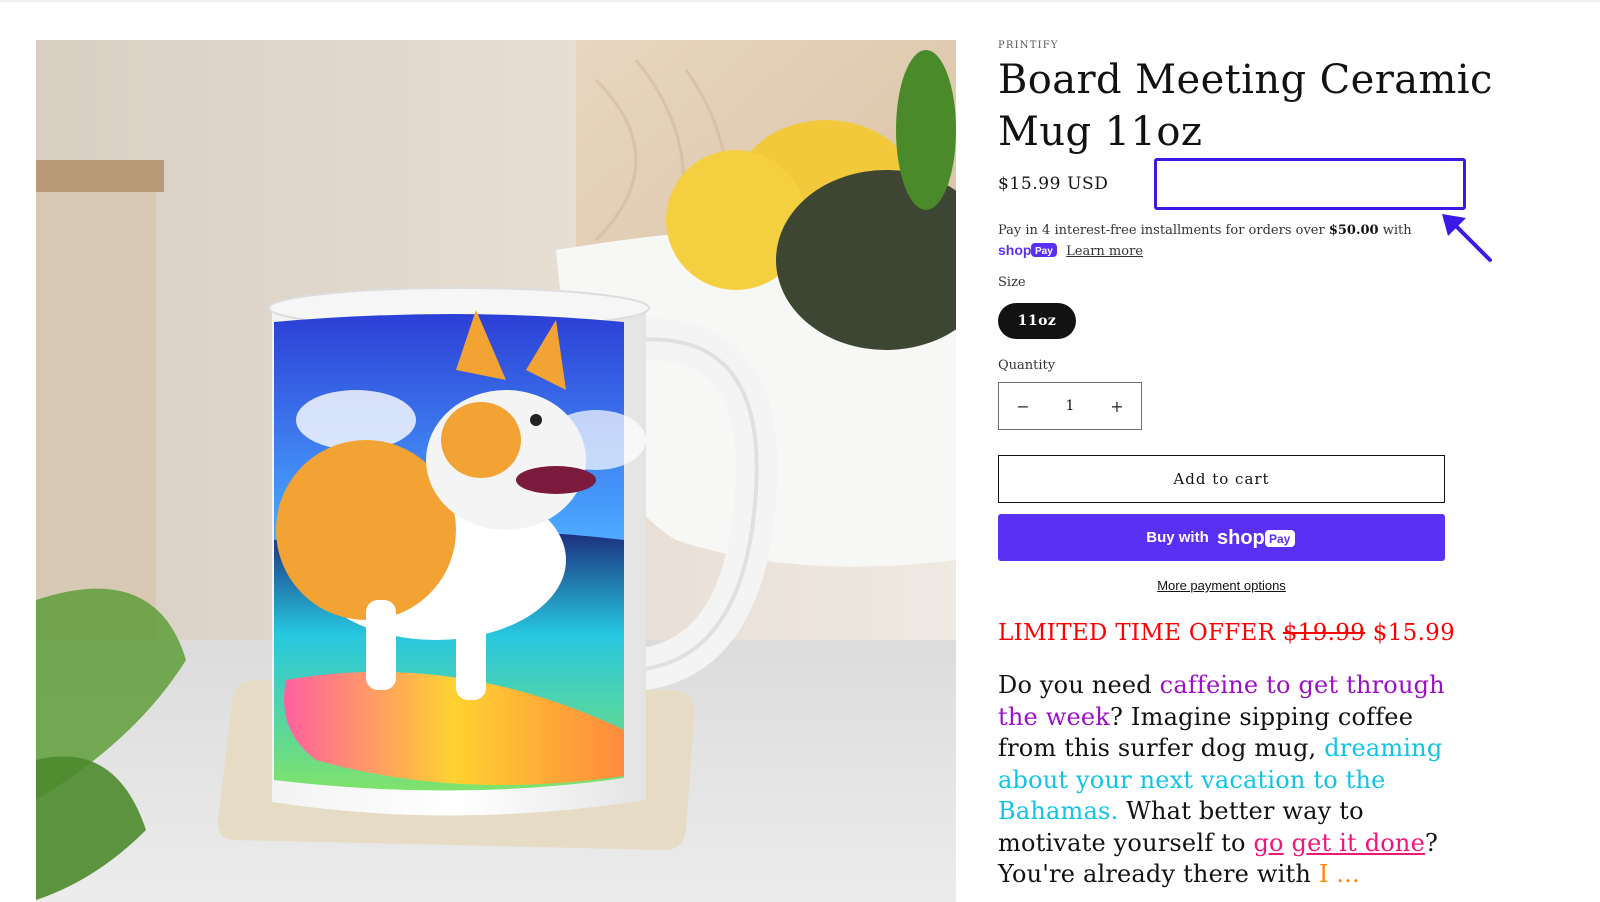 This screenshot has width=1600, height=902. I want to click on size-option-11oz: 11oz, so click(1037, 321).